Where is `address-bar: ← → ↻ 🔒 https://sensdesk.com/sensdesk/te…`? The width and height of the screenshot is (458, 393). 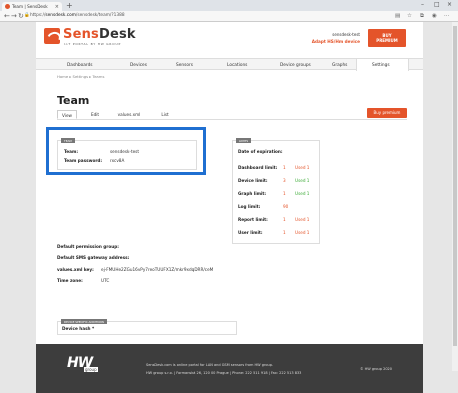
address-bar: ← → ↻ 🔒 https://sensdesk.com/sensdesk/te… is located at coordinates (229, 16).